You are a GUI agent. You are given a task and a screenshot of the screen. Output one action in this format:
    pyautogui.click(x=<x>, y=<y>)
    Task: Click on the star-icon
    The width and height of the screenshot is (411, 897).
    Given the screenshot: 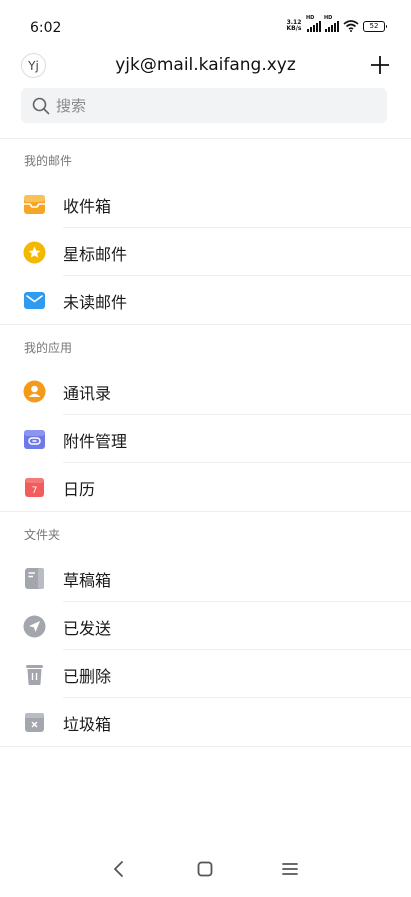 What is the action you would take?
    pyautogui.click(x=34, y=252)
    